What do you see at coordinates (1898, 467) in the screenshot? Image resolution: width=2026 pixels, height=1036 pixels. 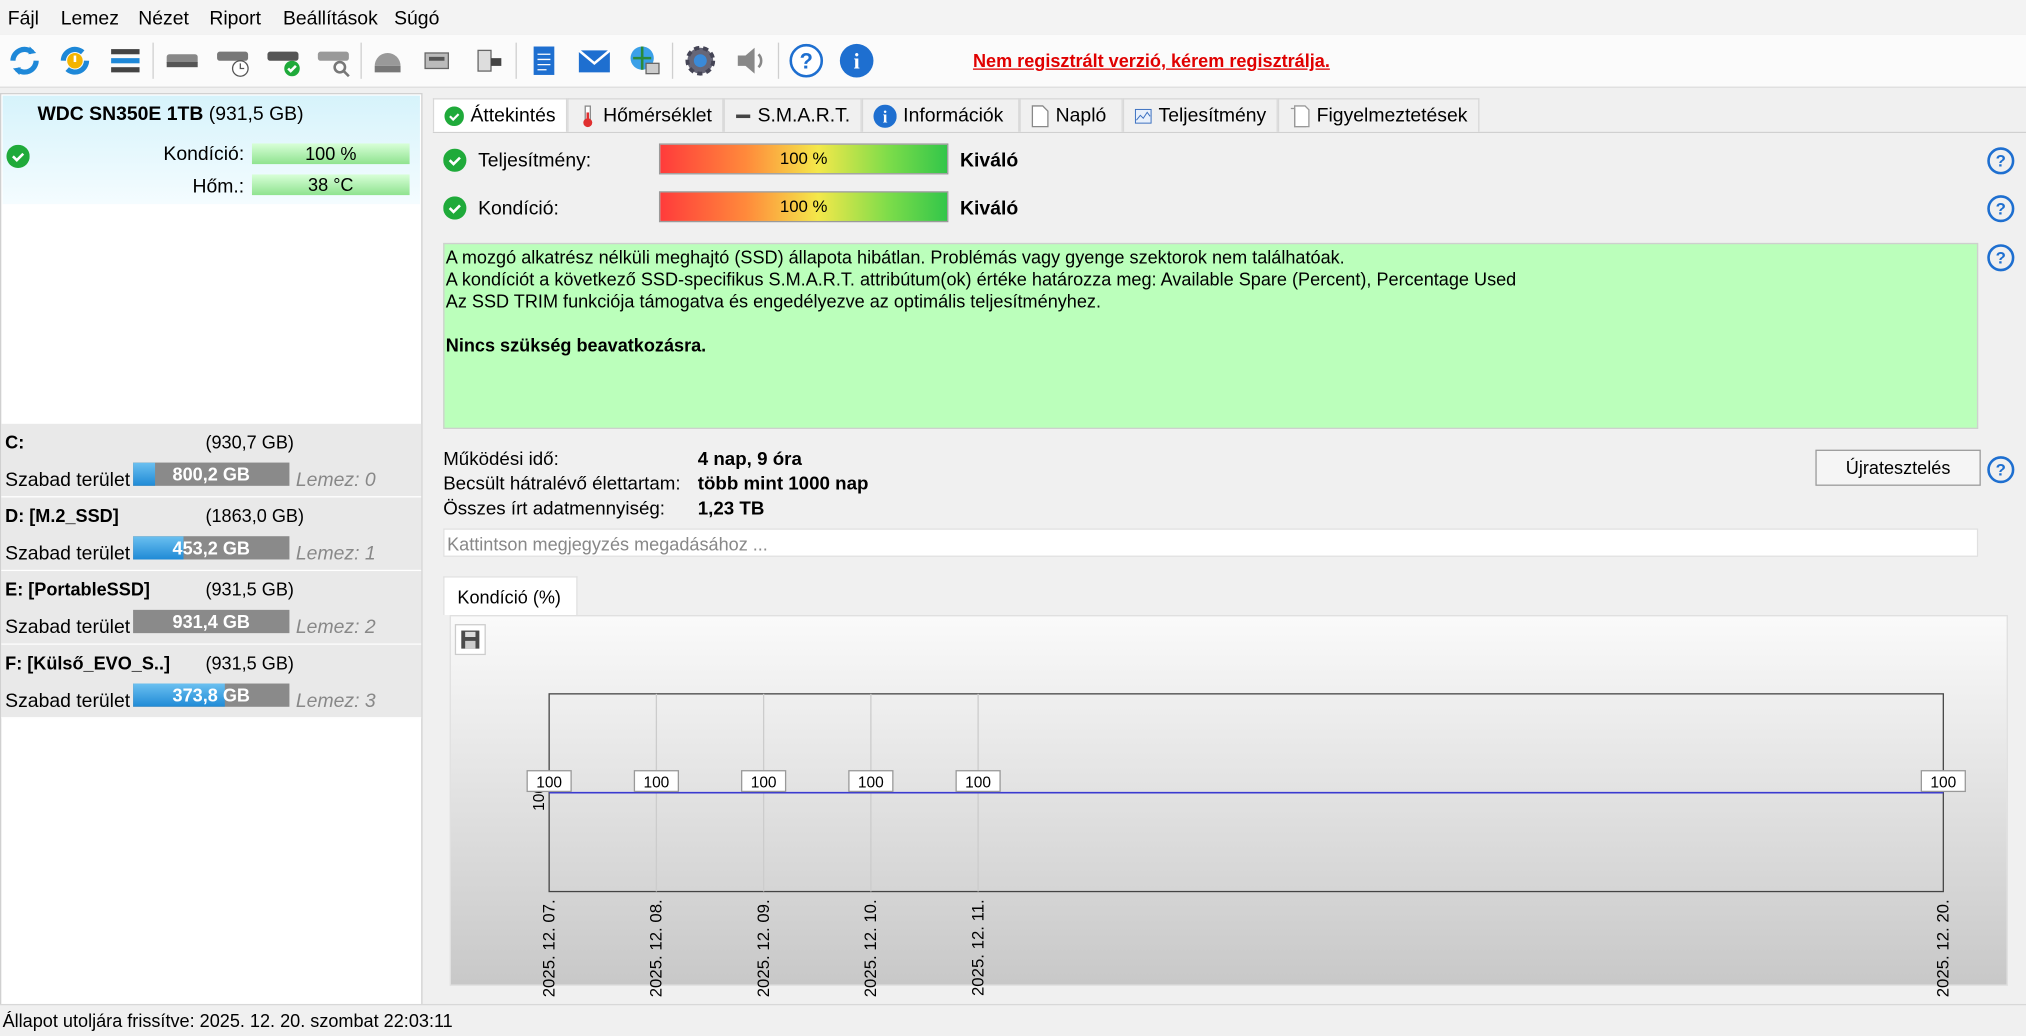 I see `retest-button: Újratesztelés` at bounding box center [1898, 467].